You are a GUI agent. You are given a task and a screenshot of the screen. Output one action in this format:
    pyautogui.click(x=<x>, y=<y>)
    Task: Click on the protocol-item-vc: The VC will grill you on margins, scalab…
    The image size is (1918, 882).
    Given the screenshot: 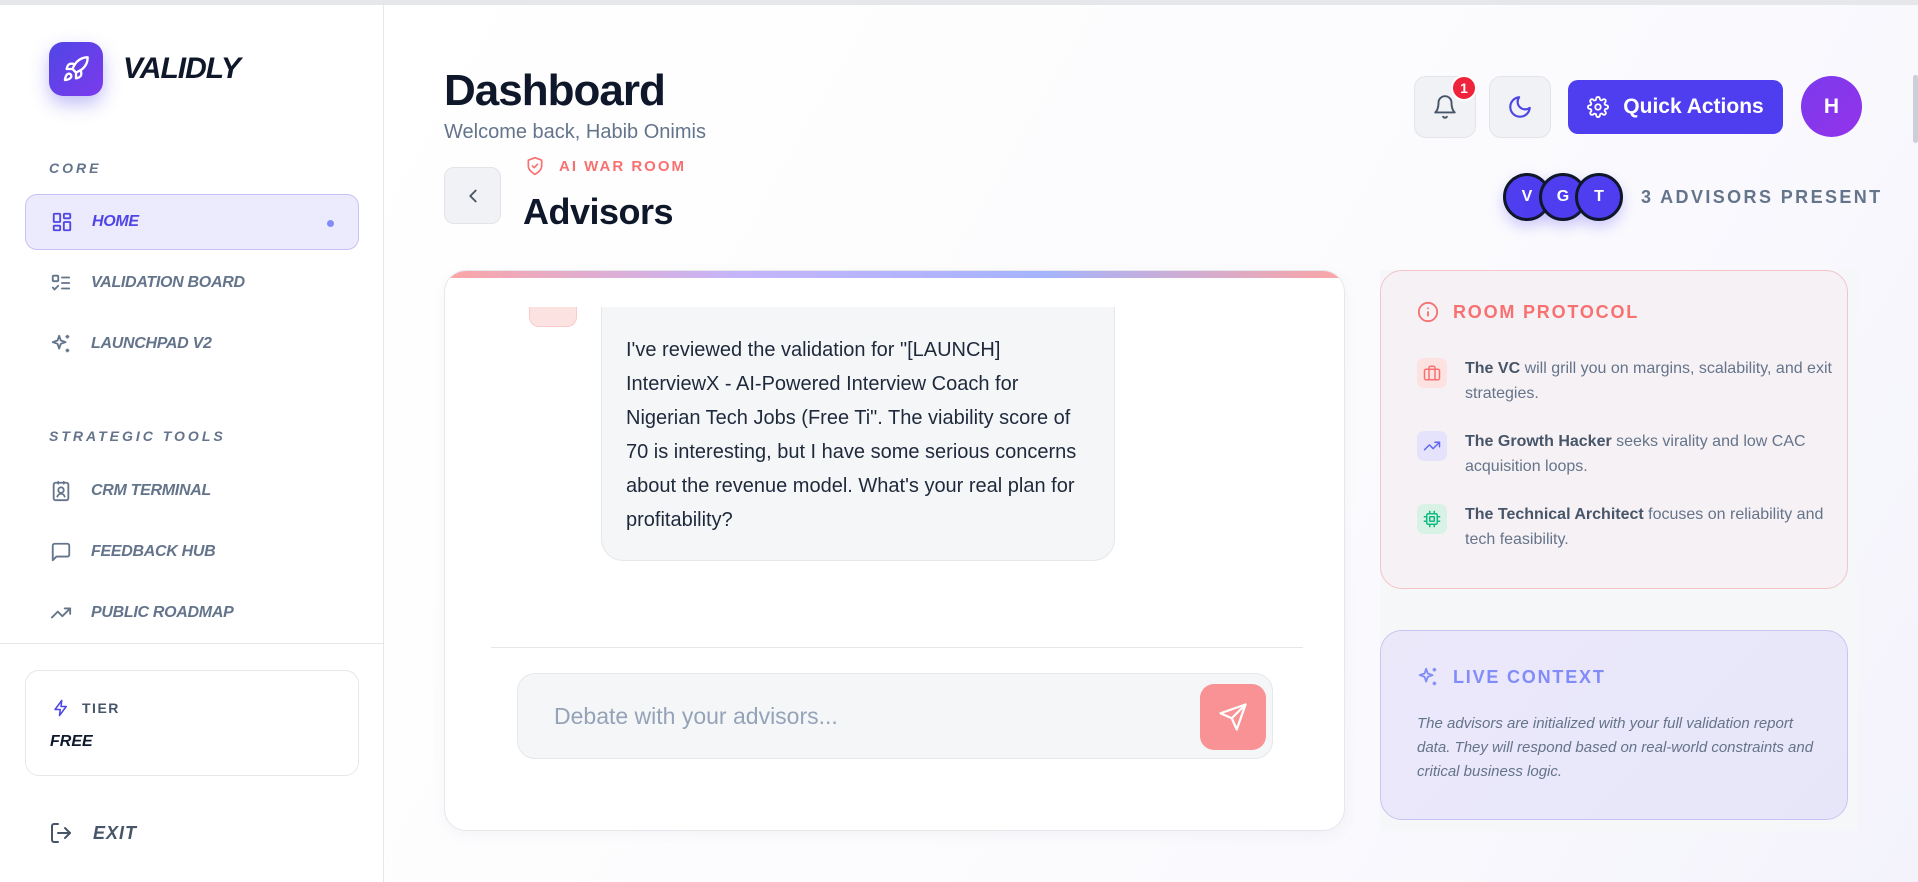 What is the action you would take?
    pyautogui.click(x=1627, y=381)
    